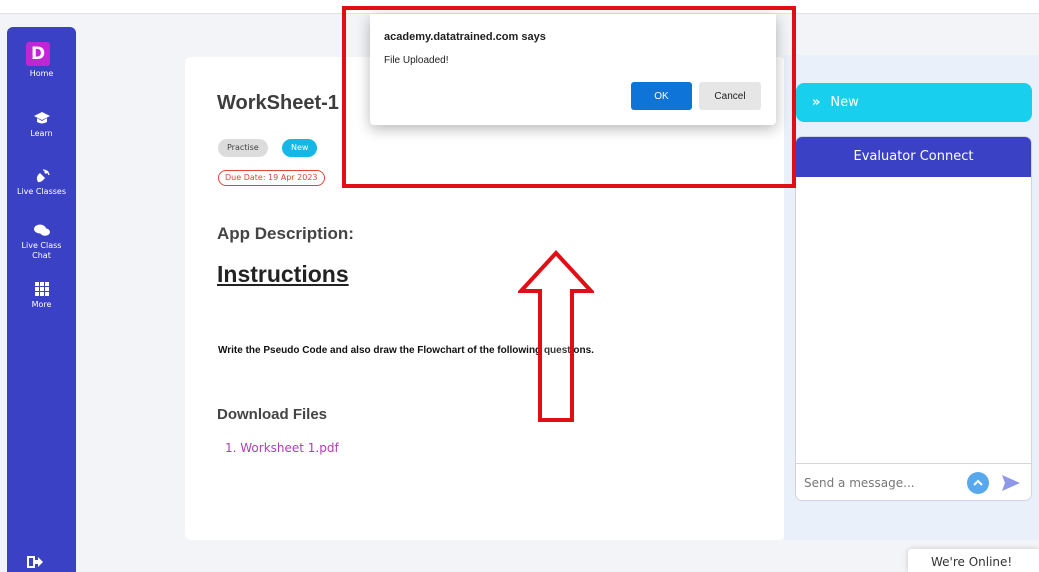 Image resolution: width=1039 pixels, height=572 pixels. Describe the element at coordinates (1011, 483) in the screenshot. I see `send-icon` at that location.